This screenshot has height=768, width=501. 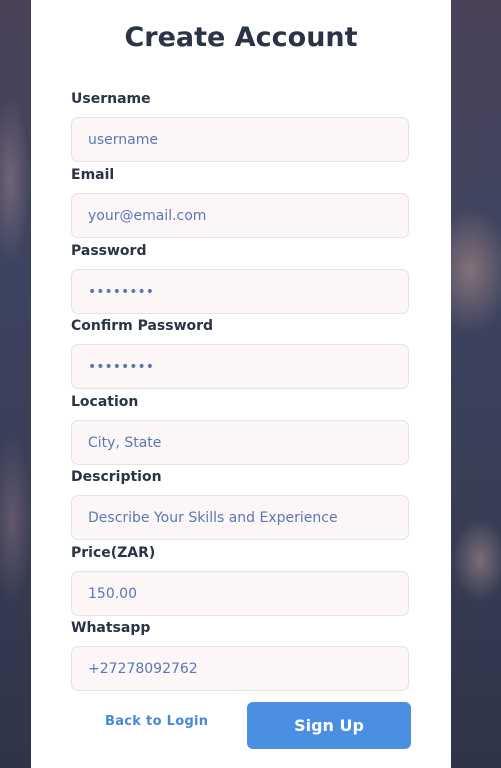 What do you see at coordinates (240, 593) in the screenshot?
I see `price-input` at bounding box center [240, 593].